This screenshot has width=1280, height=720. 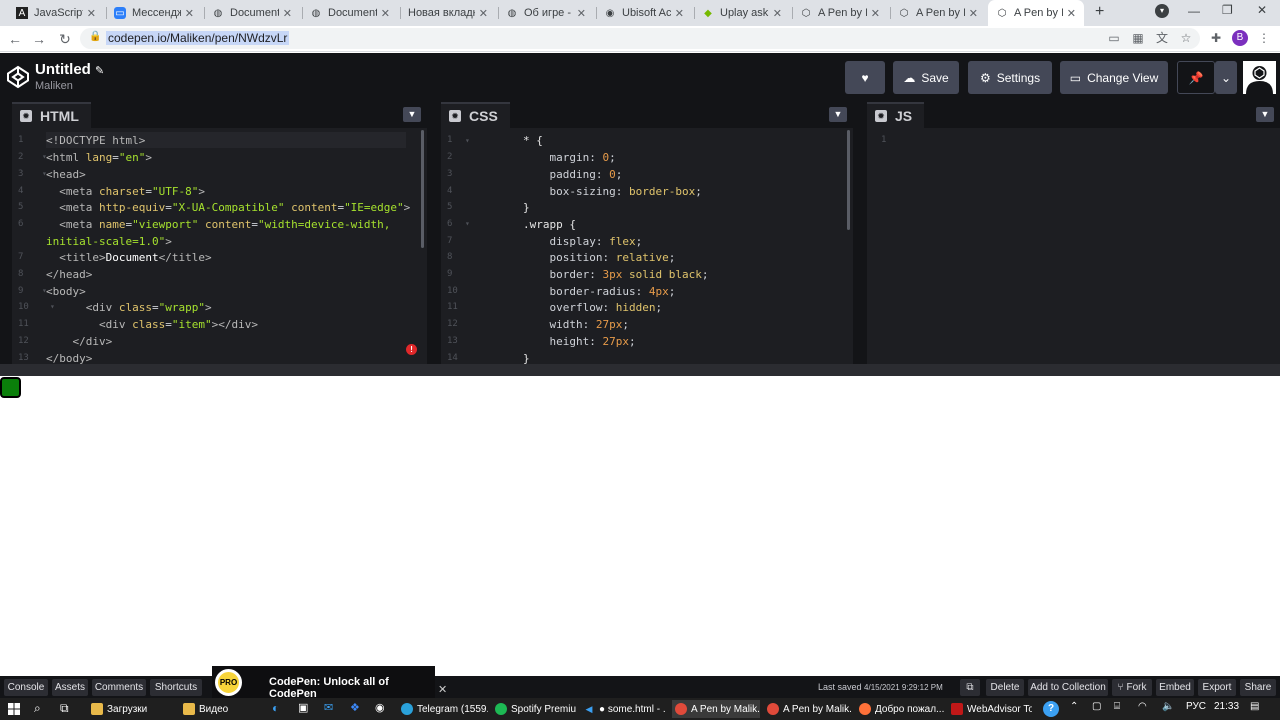 I want to click on share-button: Share, so click(x=1258, y=687).